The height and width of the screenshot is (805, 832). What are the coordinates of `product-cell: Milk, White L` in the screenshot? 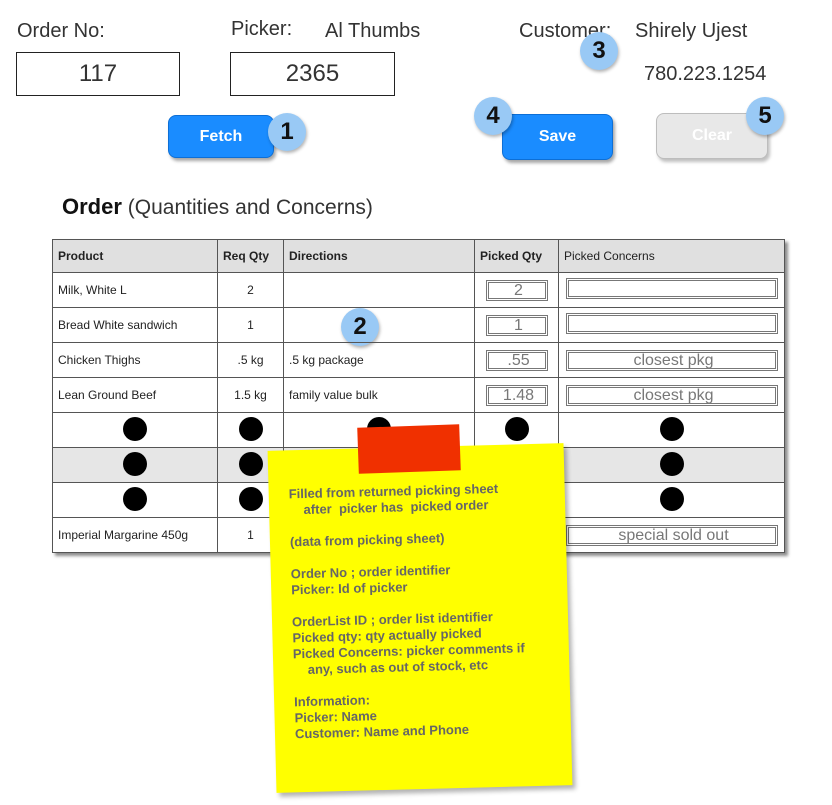 It's located at (135, 290).